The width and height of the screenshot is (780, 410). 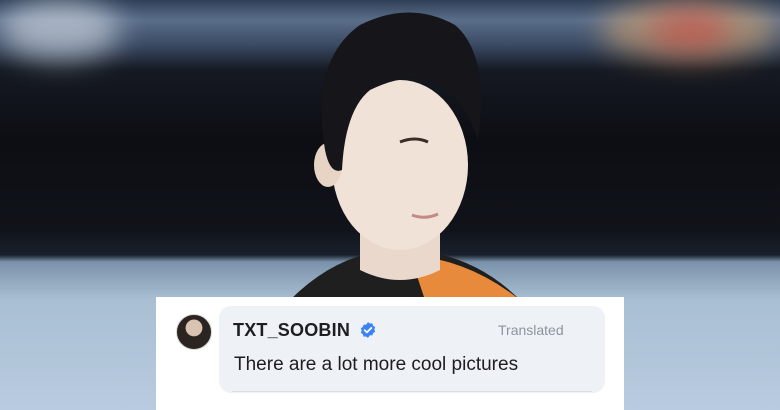 I want to click on verified-badge-icon, so click(x=368, y=330).